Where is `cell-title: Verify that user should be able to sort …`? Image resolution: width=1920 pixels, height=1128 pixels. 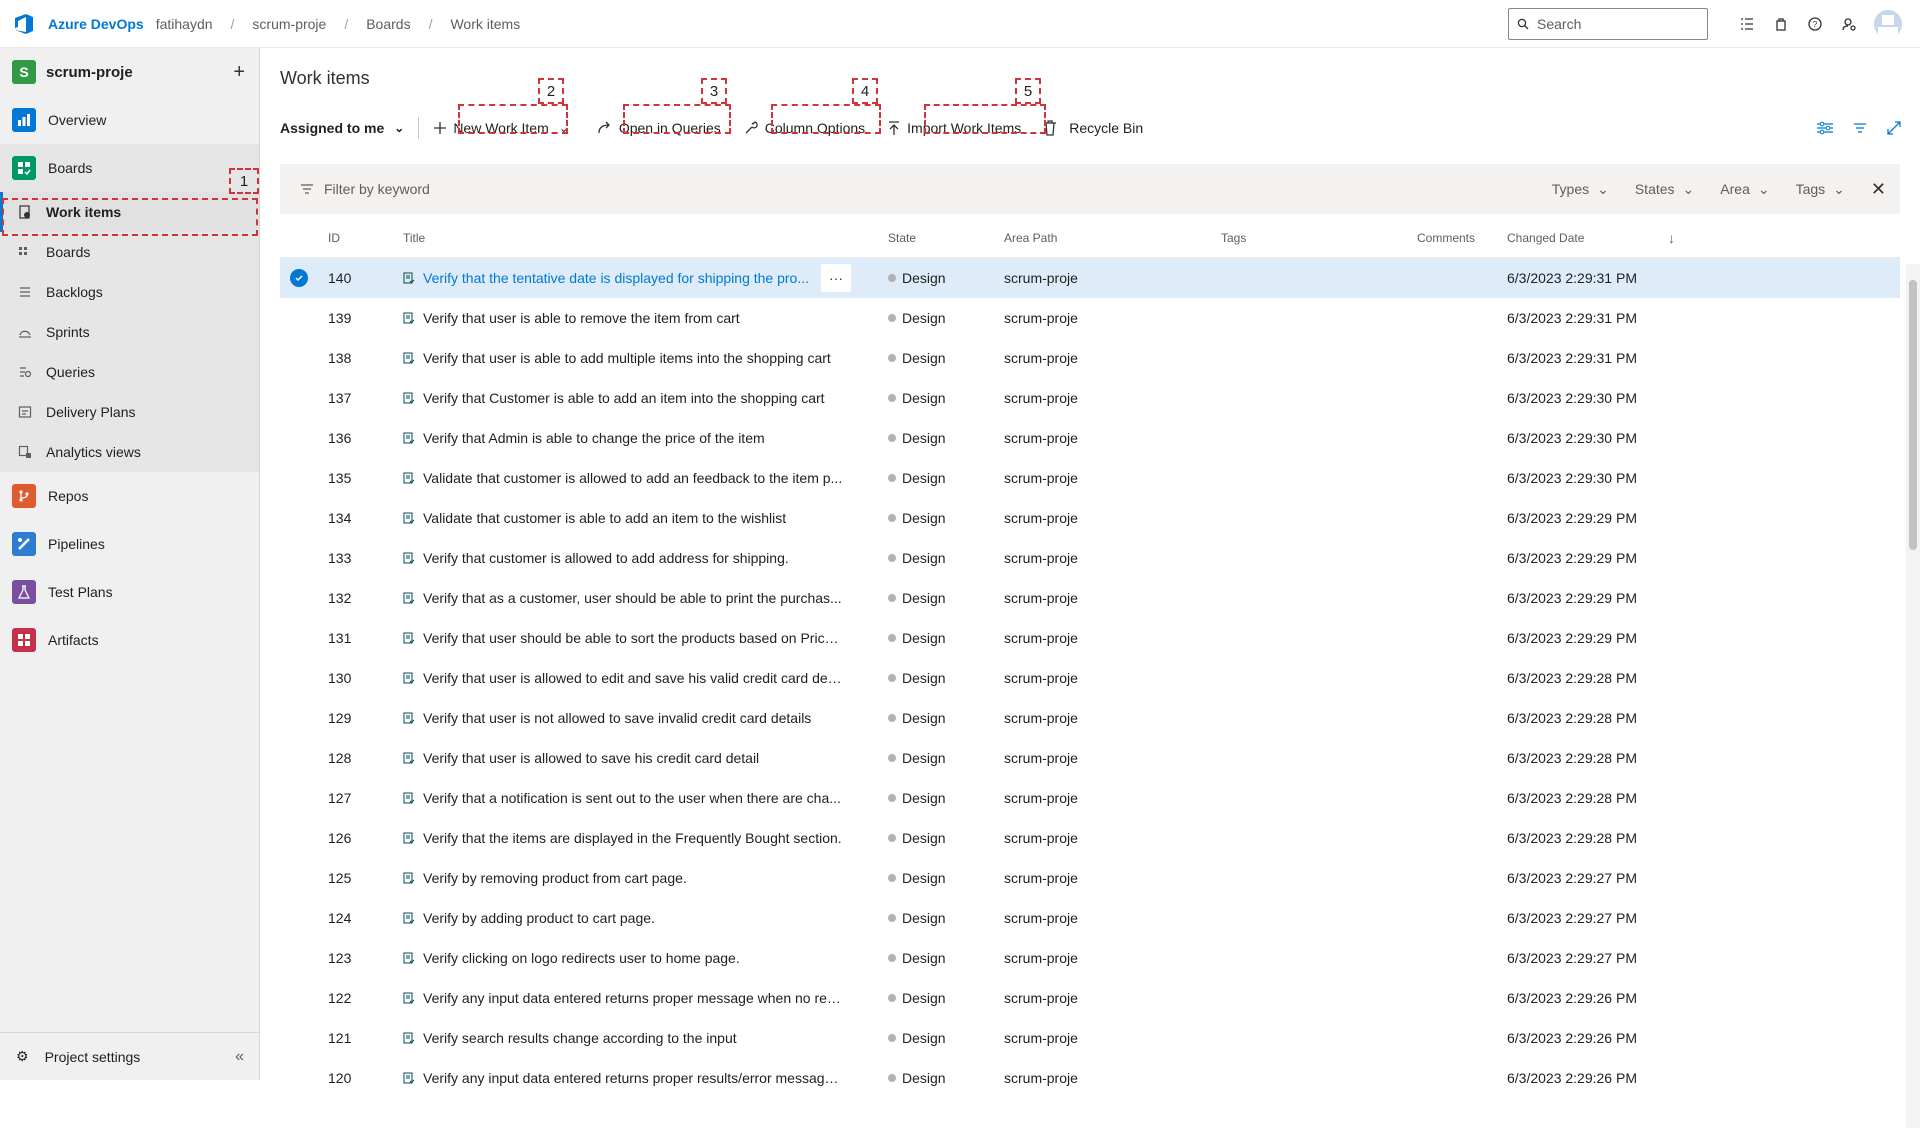
cell-title: Verify that user should be able to sort … is located at coordinates (623, 638).